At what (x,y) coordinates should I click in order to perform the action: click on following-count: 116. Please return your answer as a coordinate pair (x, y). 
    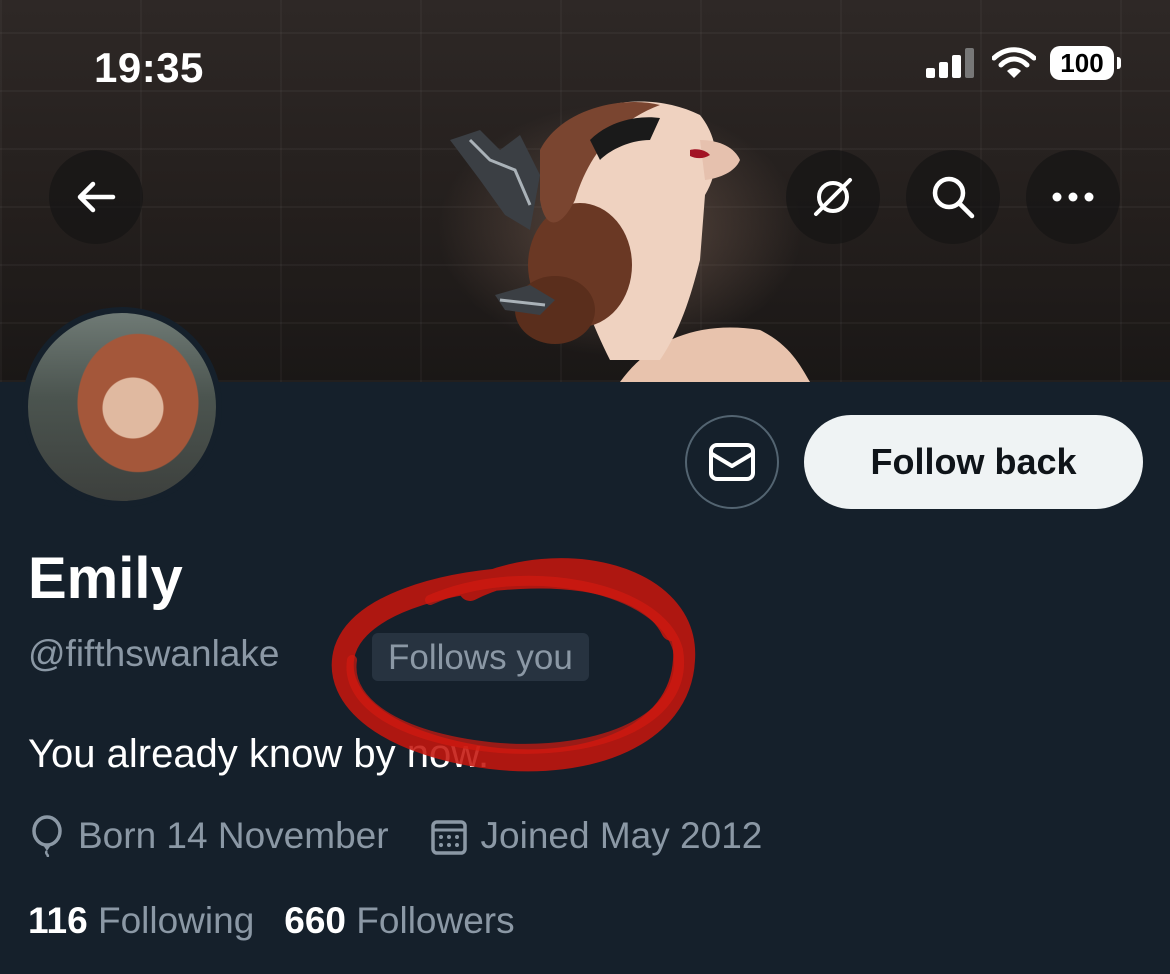
    Looking at the image, I should click on (58, 920).